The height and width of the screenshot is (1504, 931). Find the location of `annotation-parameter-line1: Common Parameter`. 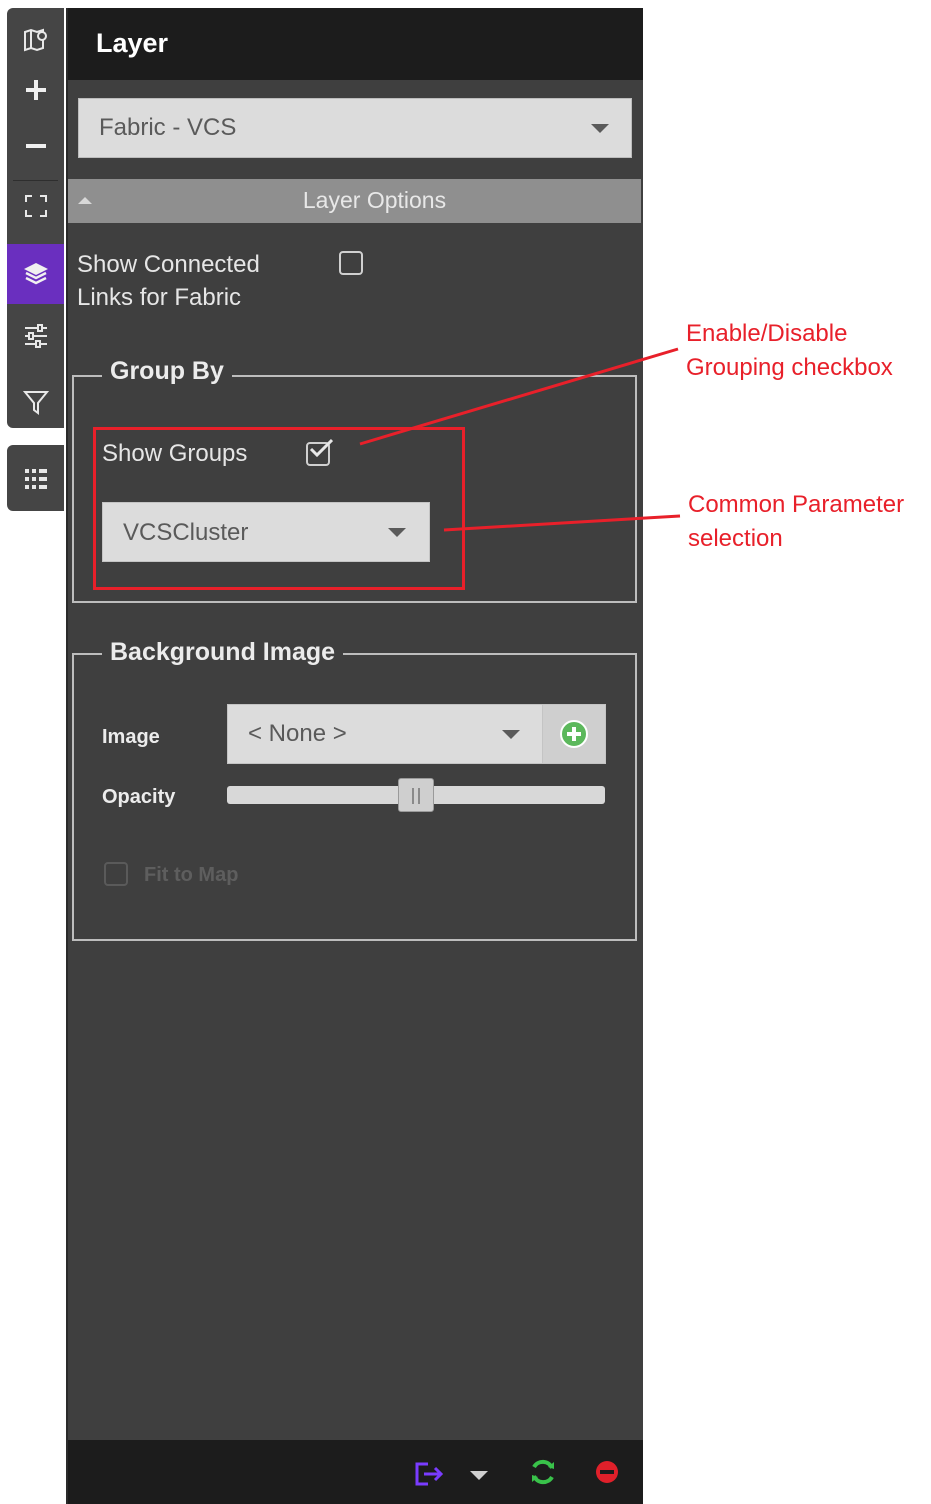

annotation-parameter-line1: Common Parameter is located at coordinates (796, 504).